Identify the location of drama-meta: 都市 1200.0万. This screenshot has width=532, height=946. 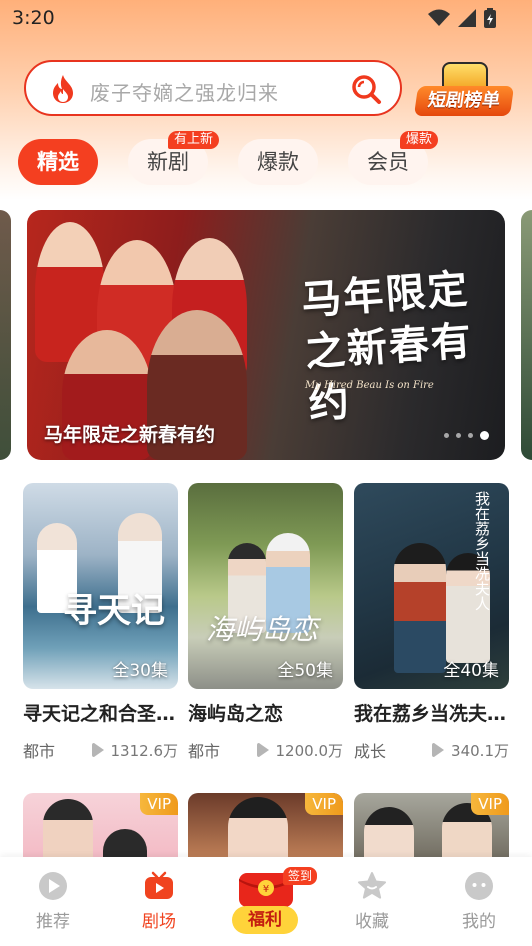
(265, 750).